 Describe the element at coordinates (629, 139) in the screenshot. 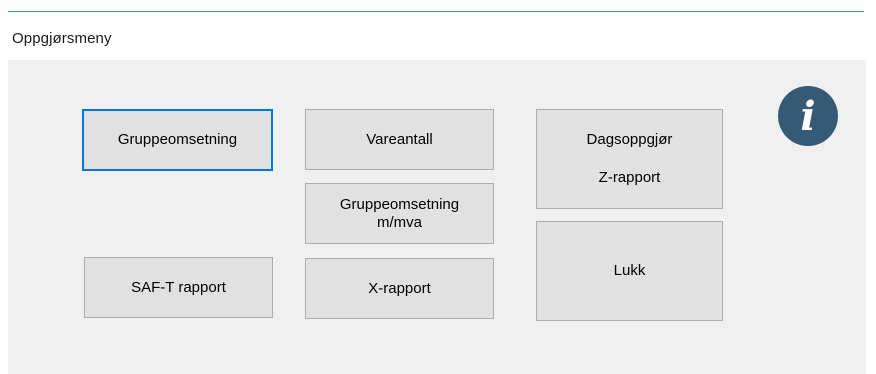

I see `dagsoppgjor-label: Dagsoppgjør` at that location.